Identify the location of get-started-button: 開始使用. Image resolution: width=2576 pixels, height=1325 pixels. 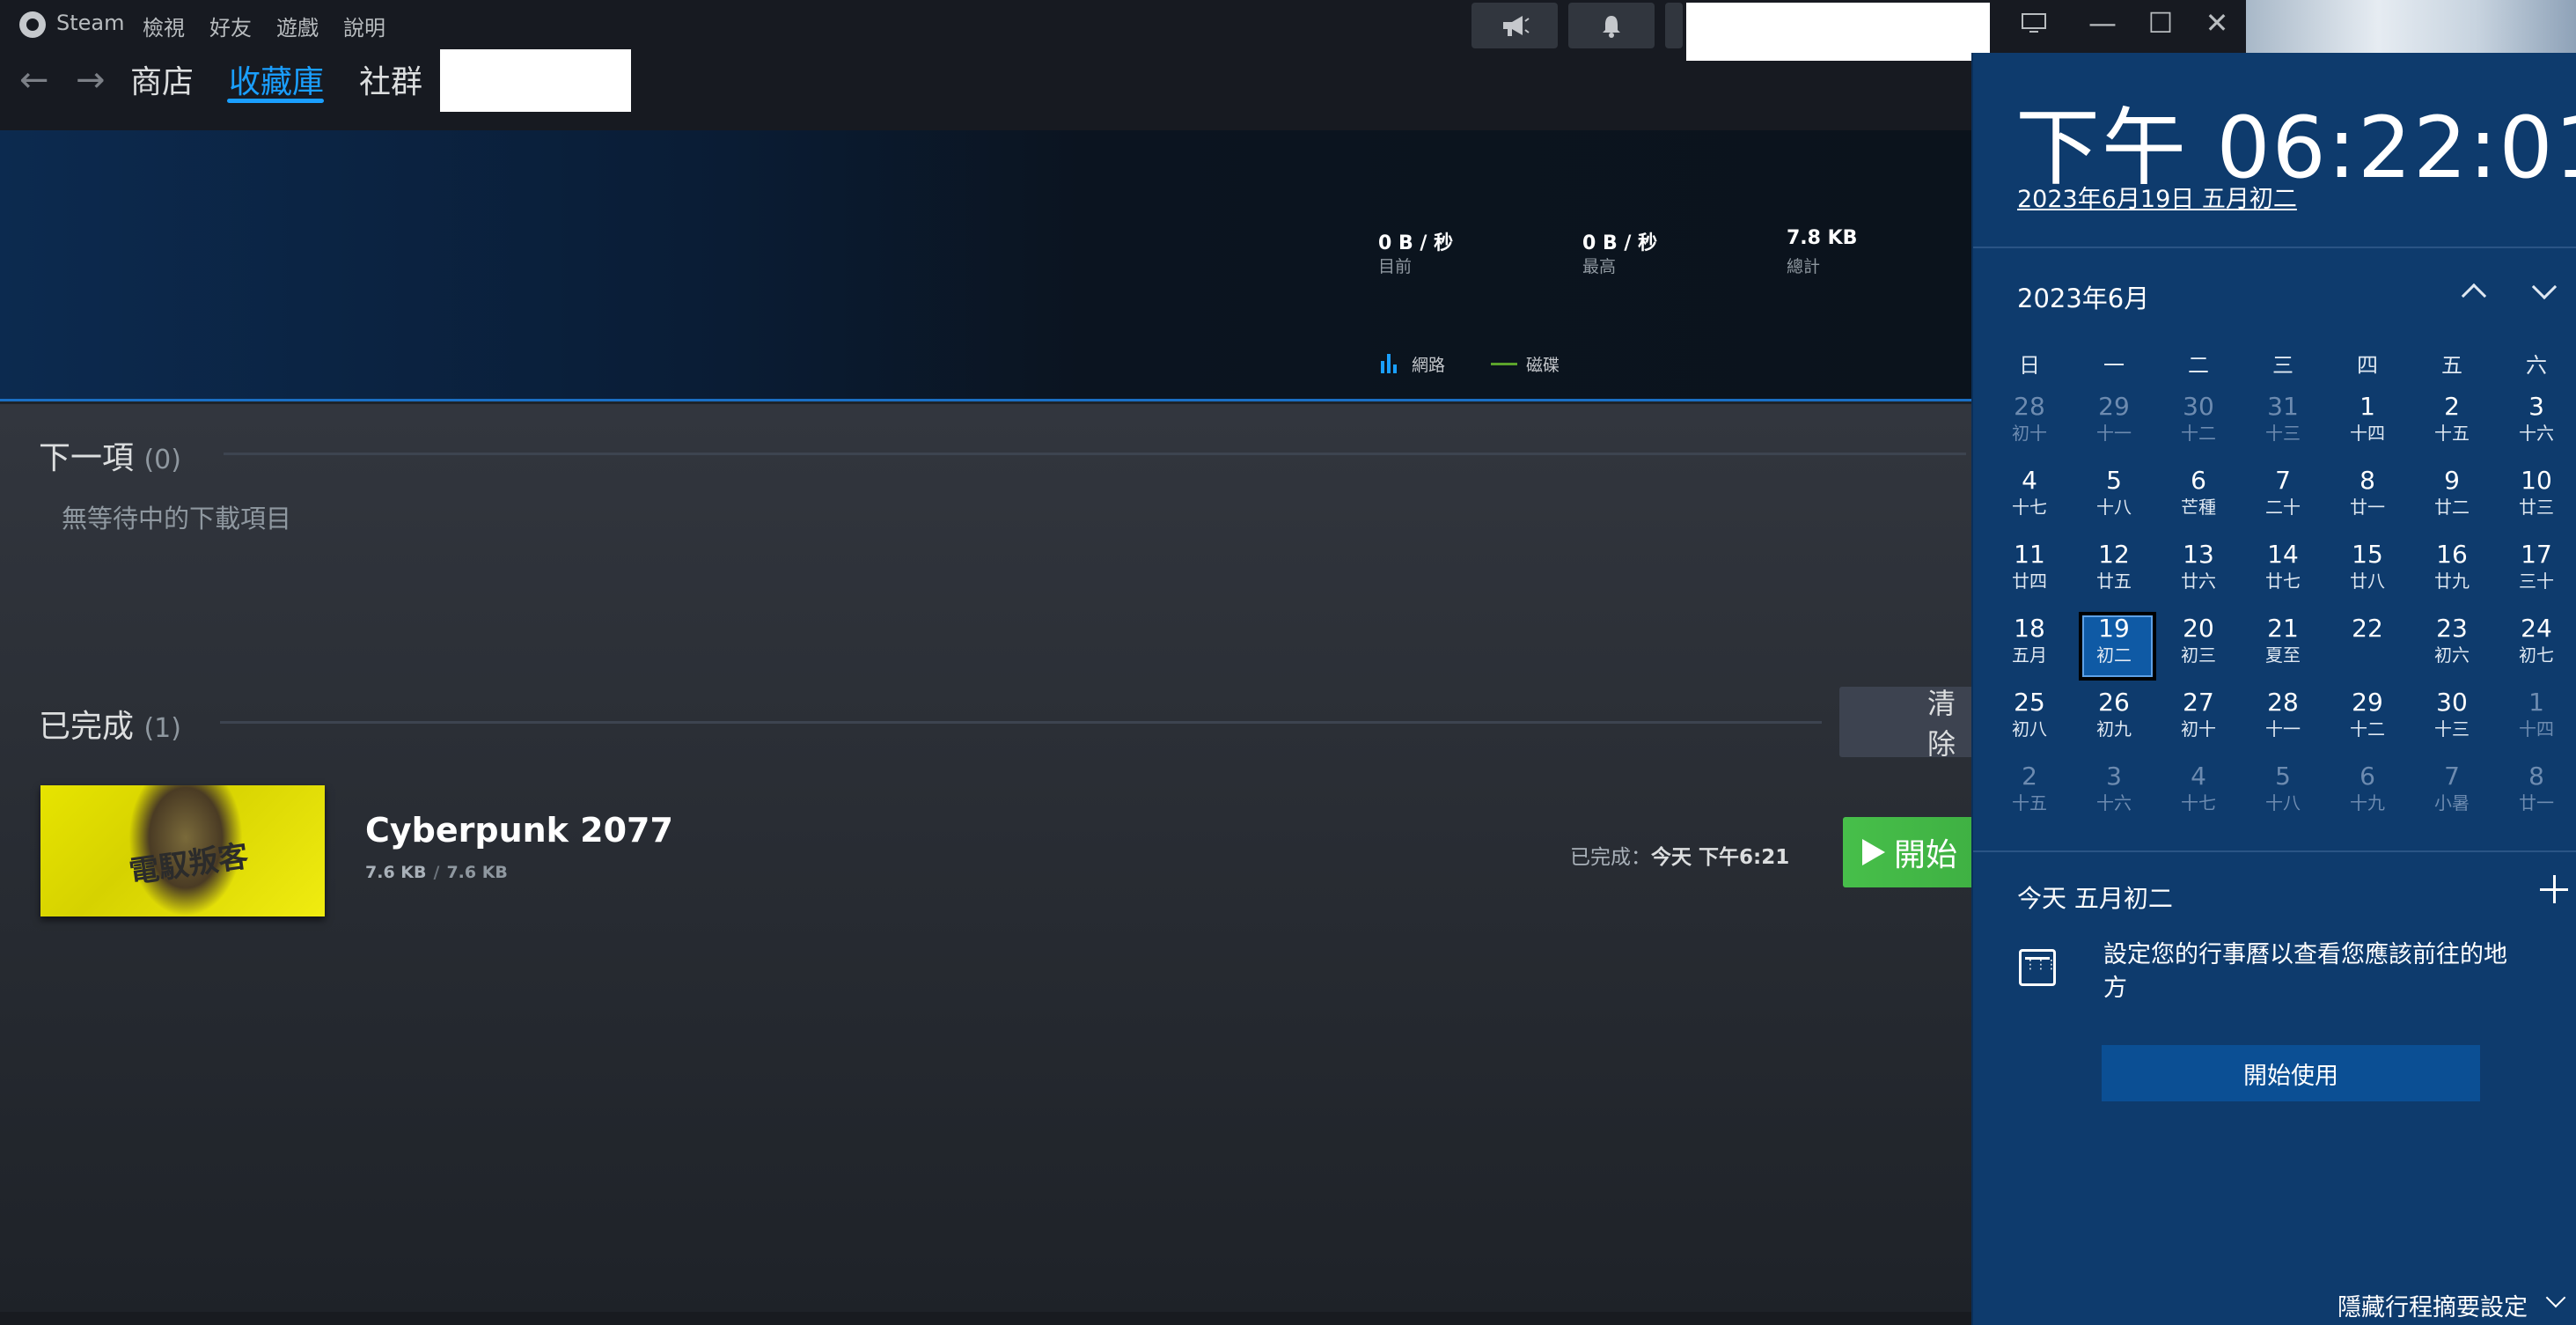
(2291, 1073).